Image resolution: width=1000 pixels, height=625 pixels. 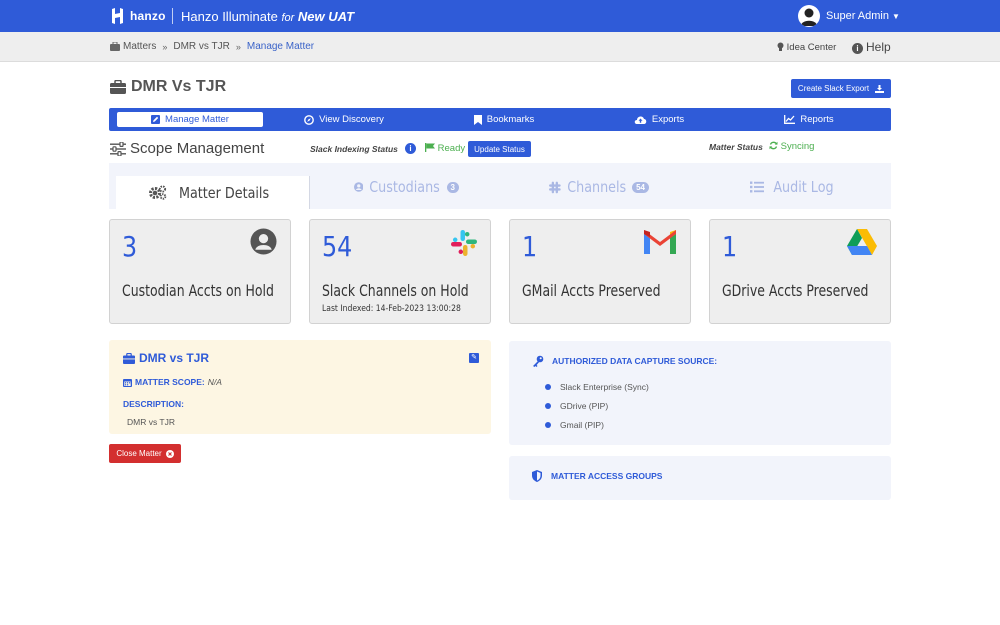 What do you see at coordinates (538, 361) in the screenshot?
I see `key-icon` at bounding box center [538, 361].